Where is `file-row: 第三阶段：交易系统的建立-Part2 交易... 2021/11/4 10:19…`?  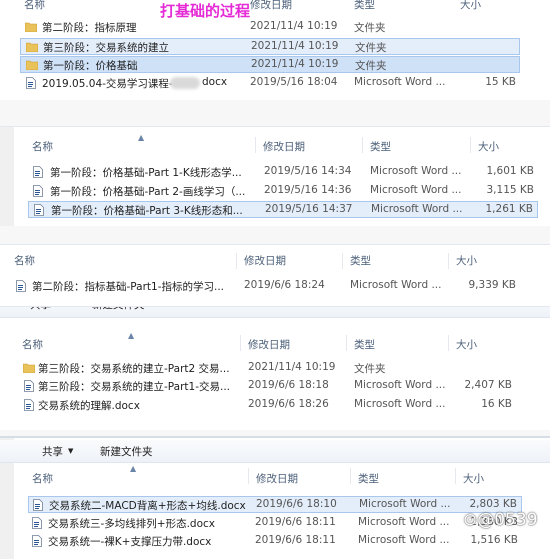
file-row: 第三阶段：交易系统的建立-Part2 交易... 2021/11/4 10:19… is located at coordinates (273, 368).